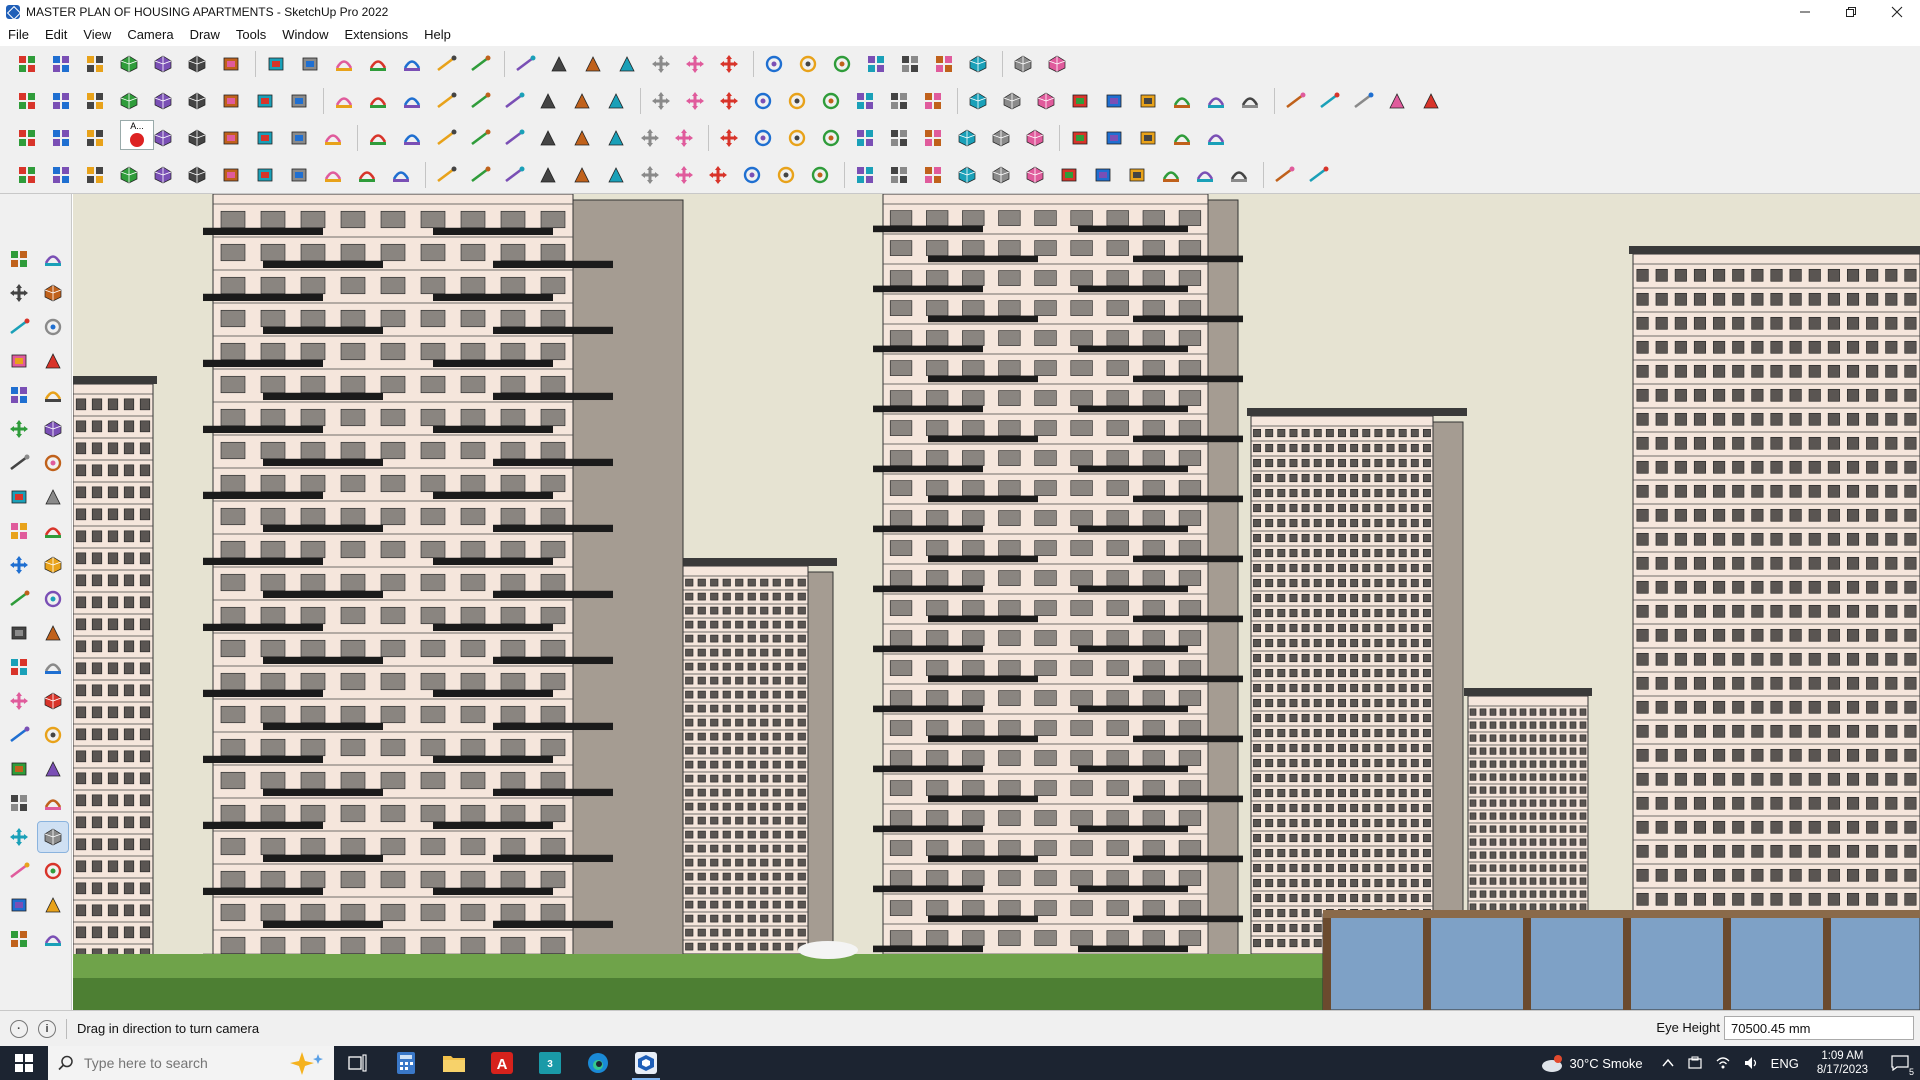  I want to click on row3-tool-3-button, so click(95, 138).